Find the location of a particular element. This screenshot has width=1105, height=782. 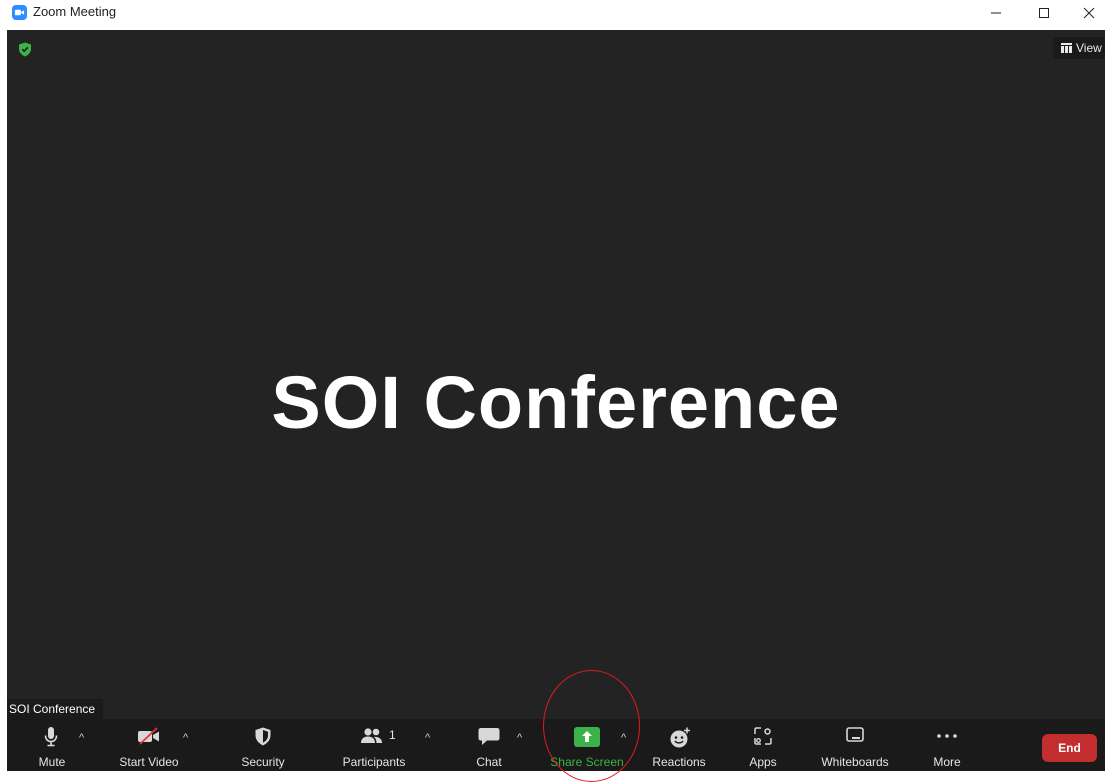

mute-label: Mute is located at coordinates (52, 762).